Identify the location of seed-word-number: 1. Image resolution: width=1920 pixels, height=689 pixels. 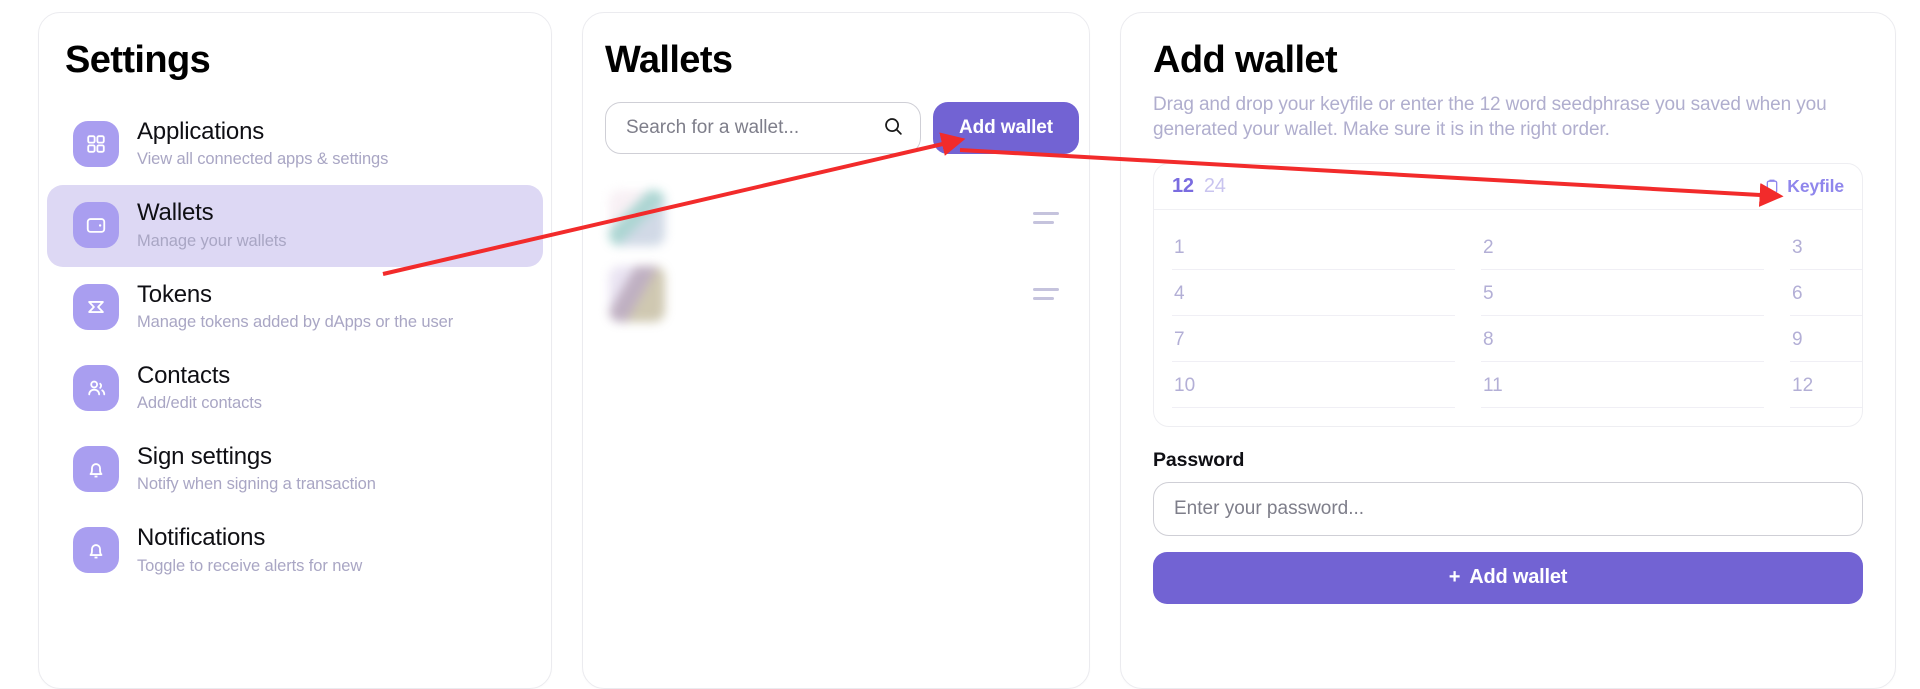
(1179, 247).